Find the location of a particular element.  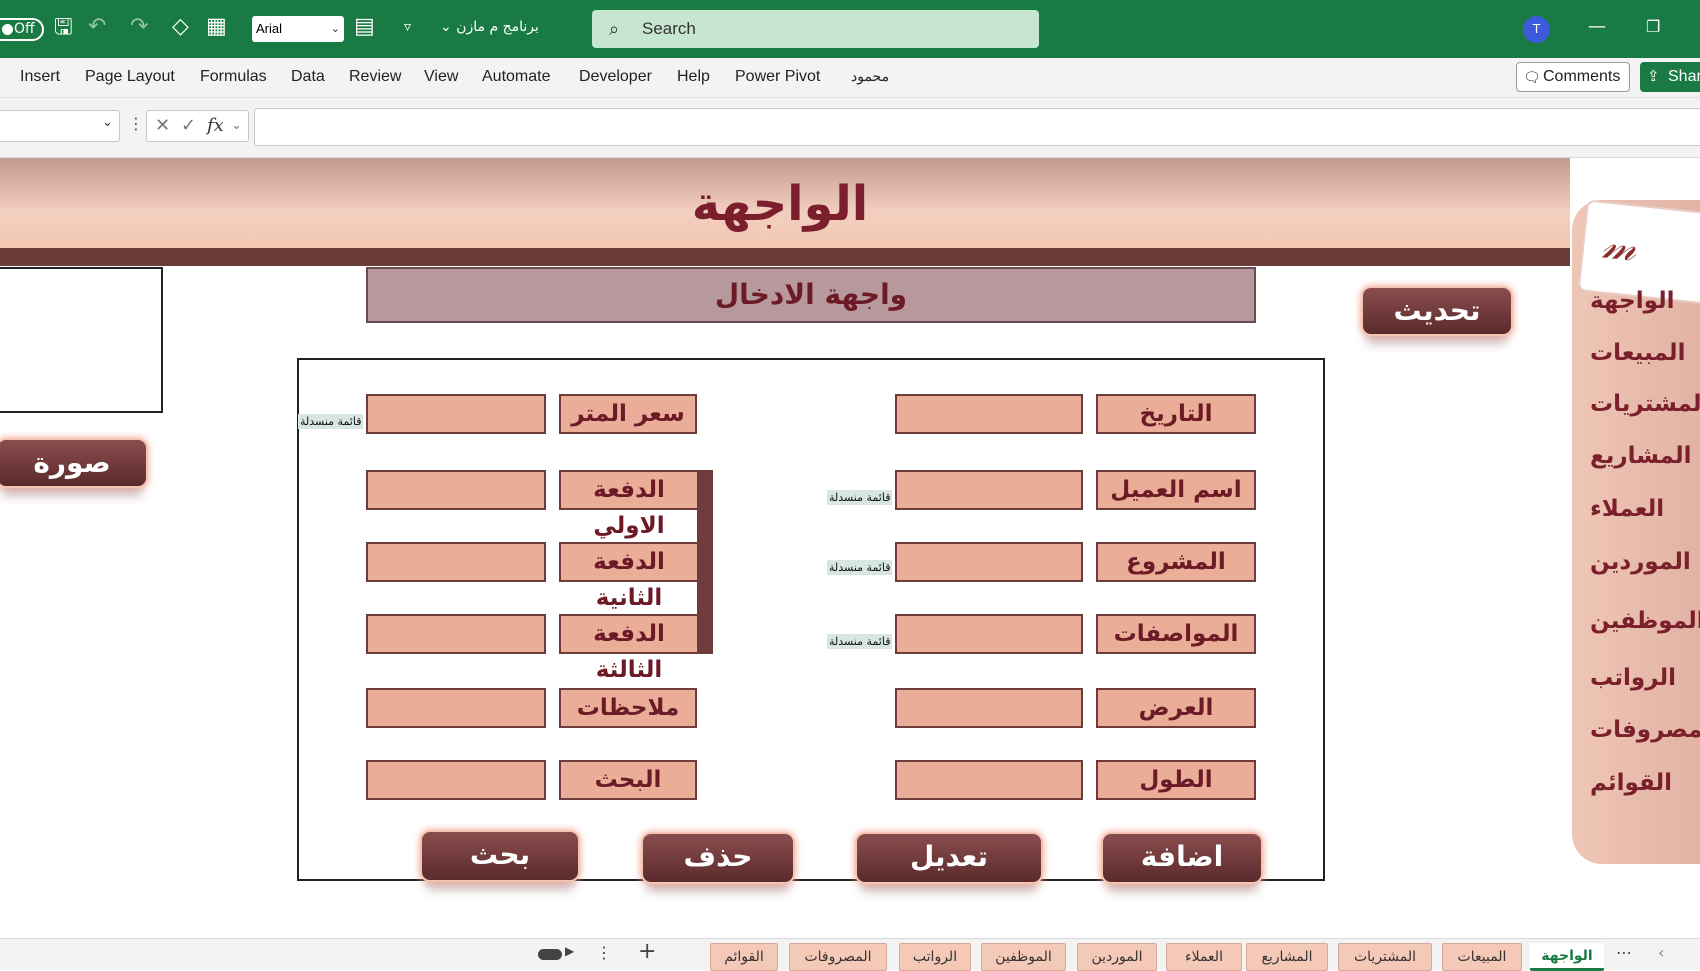

nav-item-expenses: المصروفات is located at coordinates (1645, 730).